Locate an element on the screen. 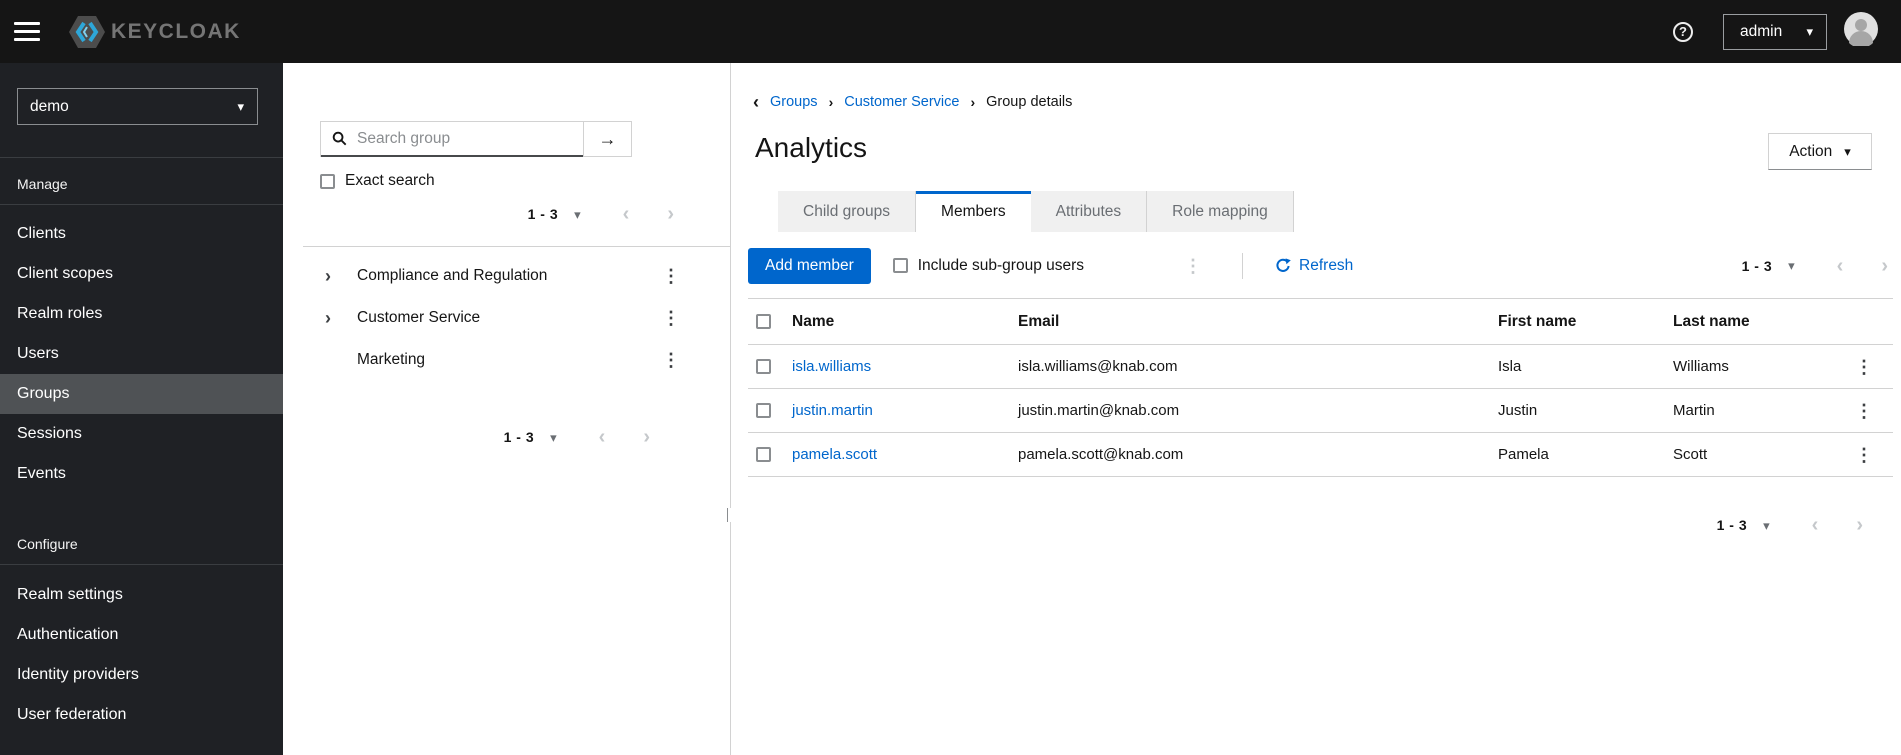 Image resolution: width=1901 pixels, height=755 pixels. sidebar-item-clients: Clients is located at coordinates (141, 234).